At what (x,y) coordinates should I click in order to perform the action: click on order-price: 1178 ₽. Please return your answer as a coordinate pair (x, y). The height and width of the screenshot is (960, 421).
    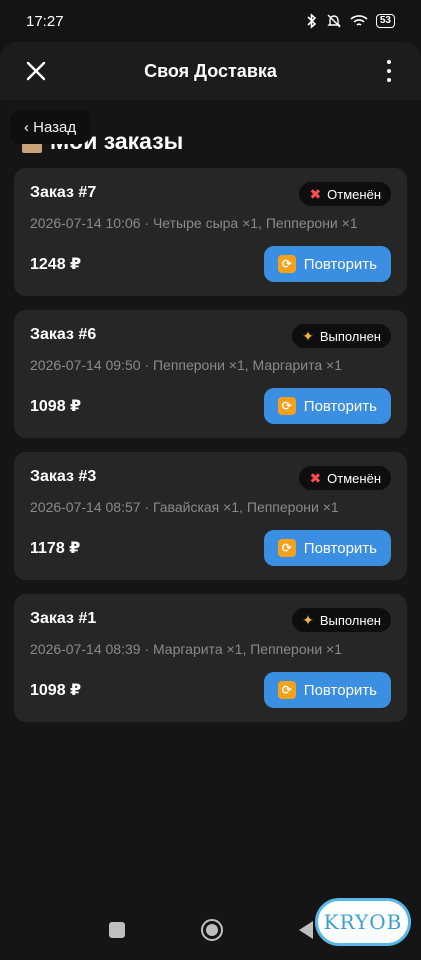
    Looking at the image, I should click on (55, 548).